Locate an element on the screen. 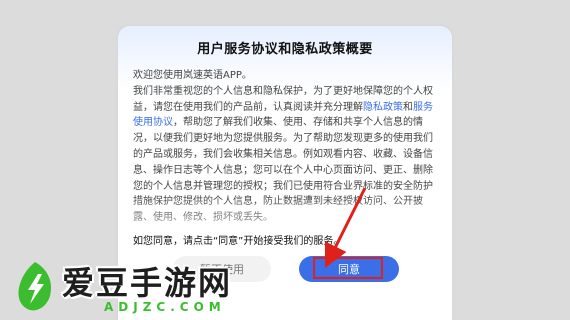 This screenshot has width=570, height=320. watermark-brand: 爱豆手游网 is located at coordinates (147, 283).